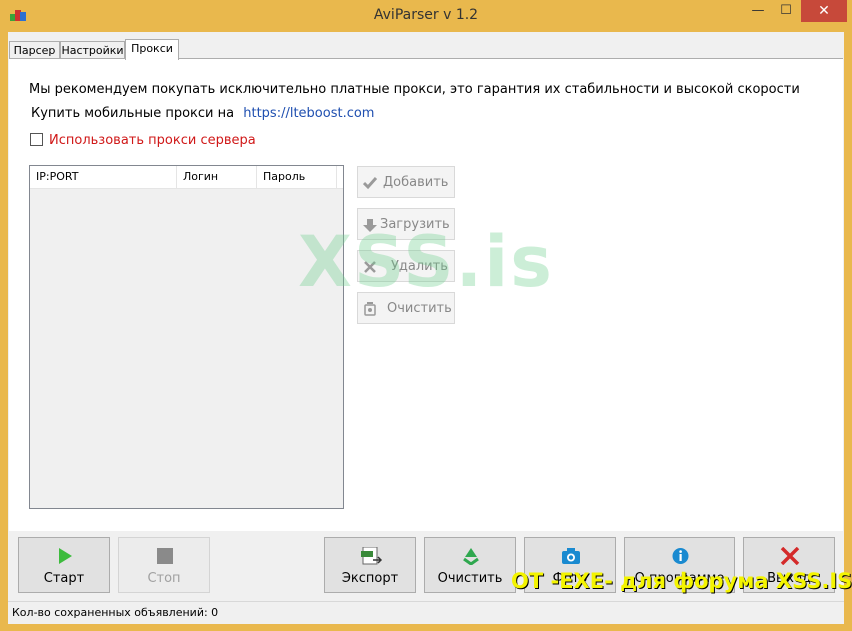  Describe the element at coordinates (164, 578) in the screenshot. I see `stop-label: Стоп` at that location.